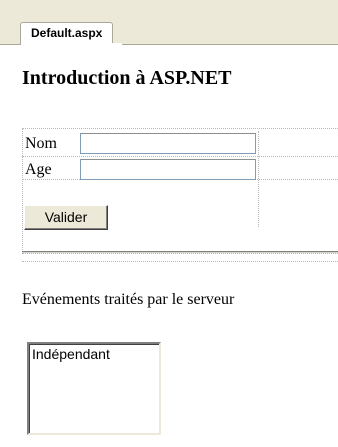  Describe the element at coordinates (180, 156) in the screenshot. I see `table-row-divider` at that location.